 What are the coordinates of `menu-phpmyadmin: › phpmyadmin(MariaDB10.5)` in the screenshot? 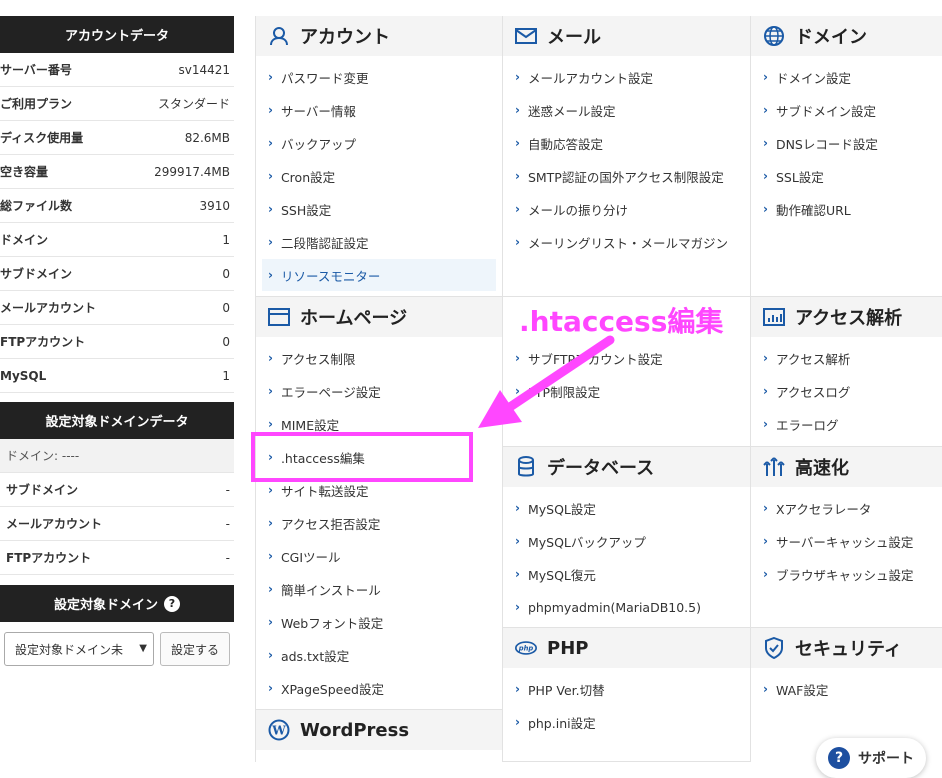 It's located at (626, 607).